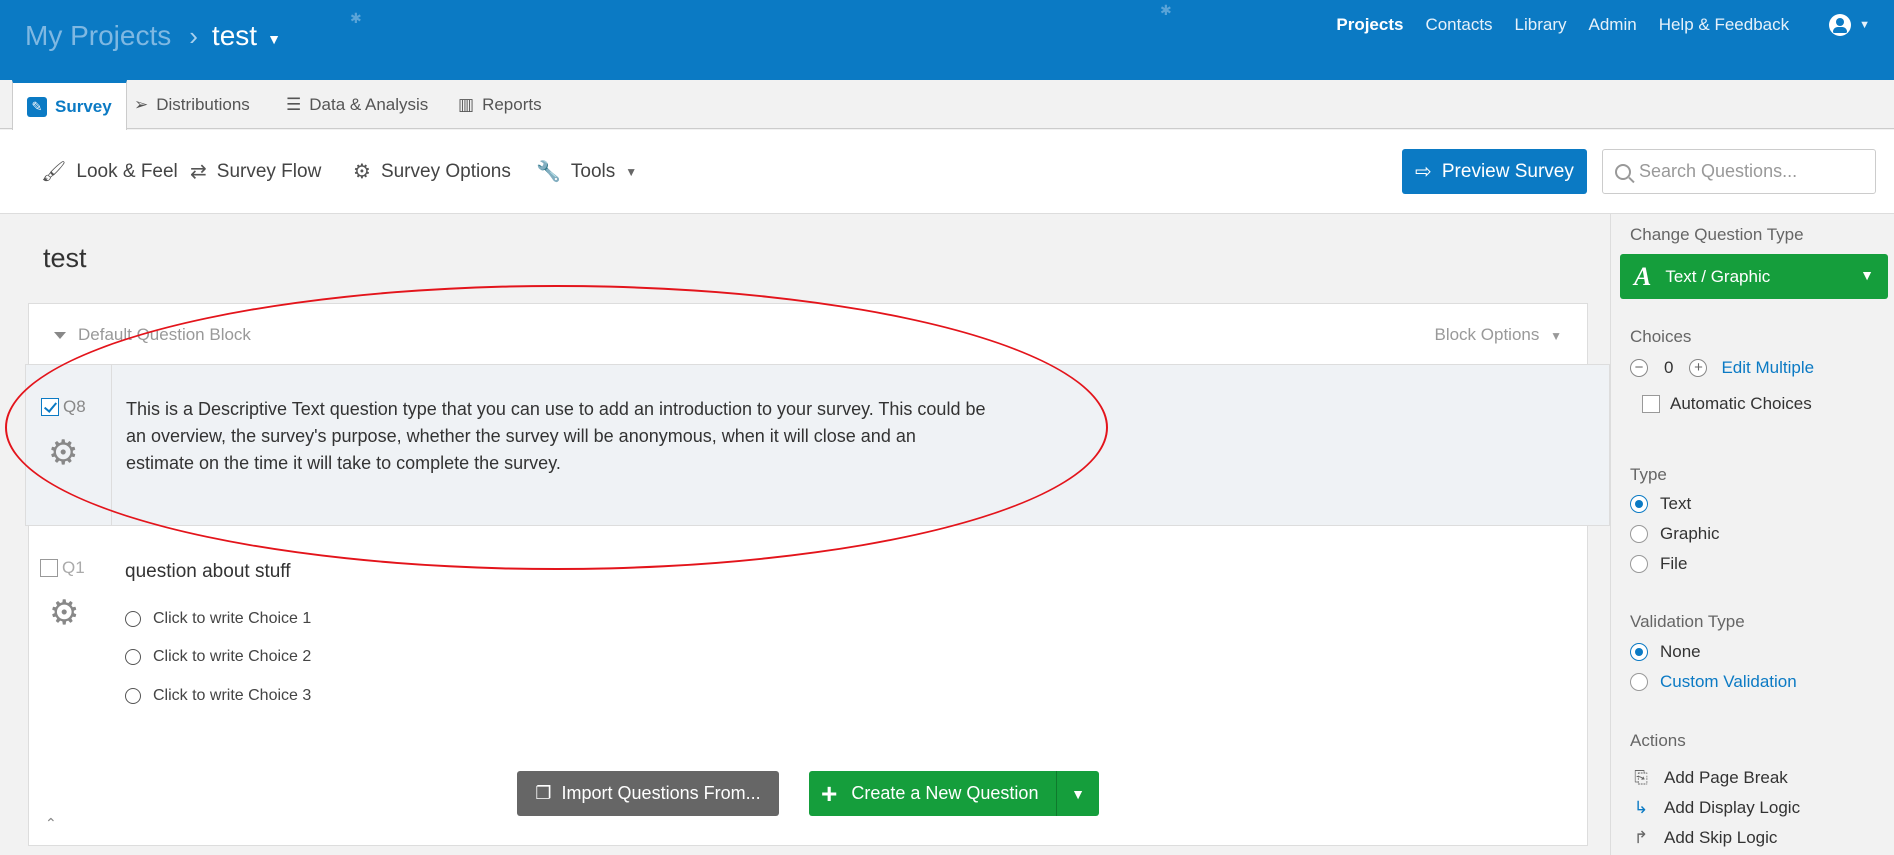 The height and width of the screenshot is (855, 1894). I want to click on user-menu: ▼, so click(1849, 25).